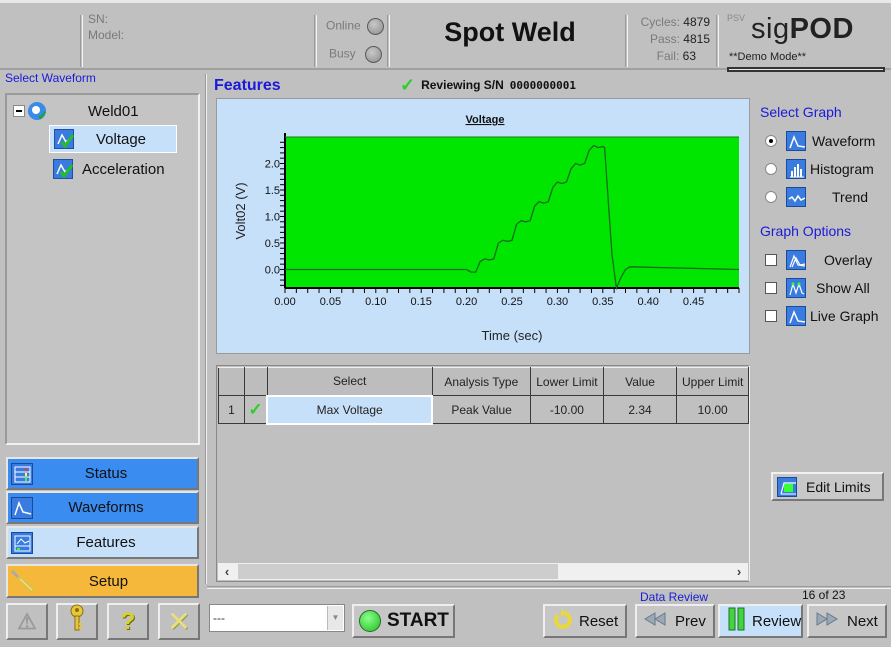  I want to click on row-value: 2.34, so click(640, 409).